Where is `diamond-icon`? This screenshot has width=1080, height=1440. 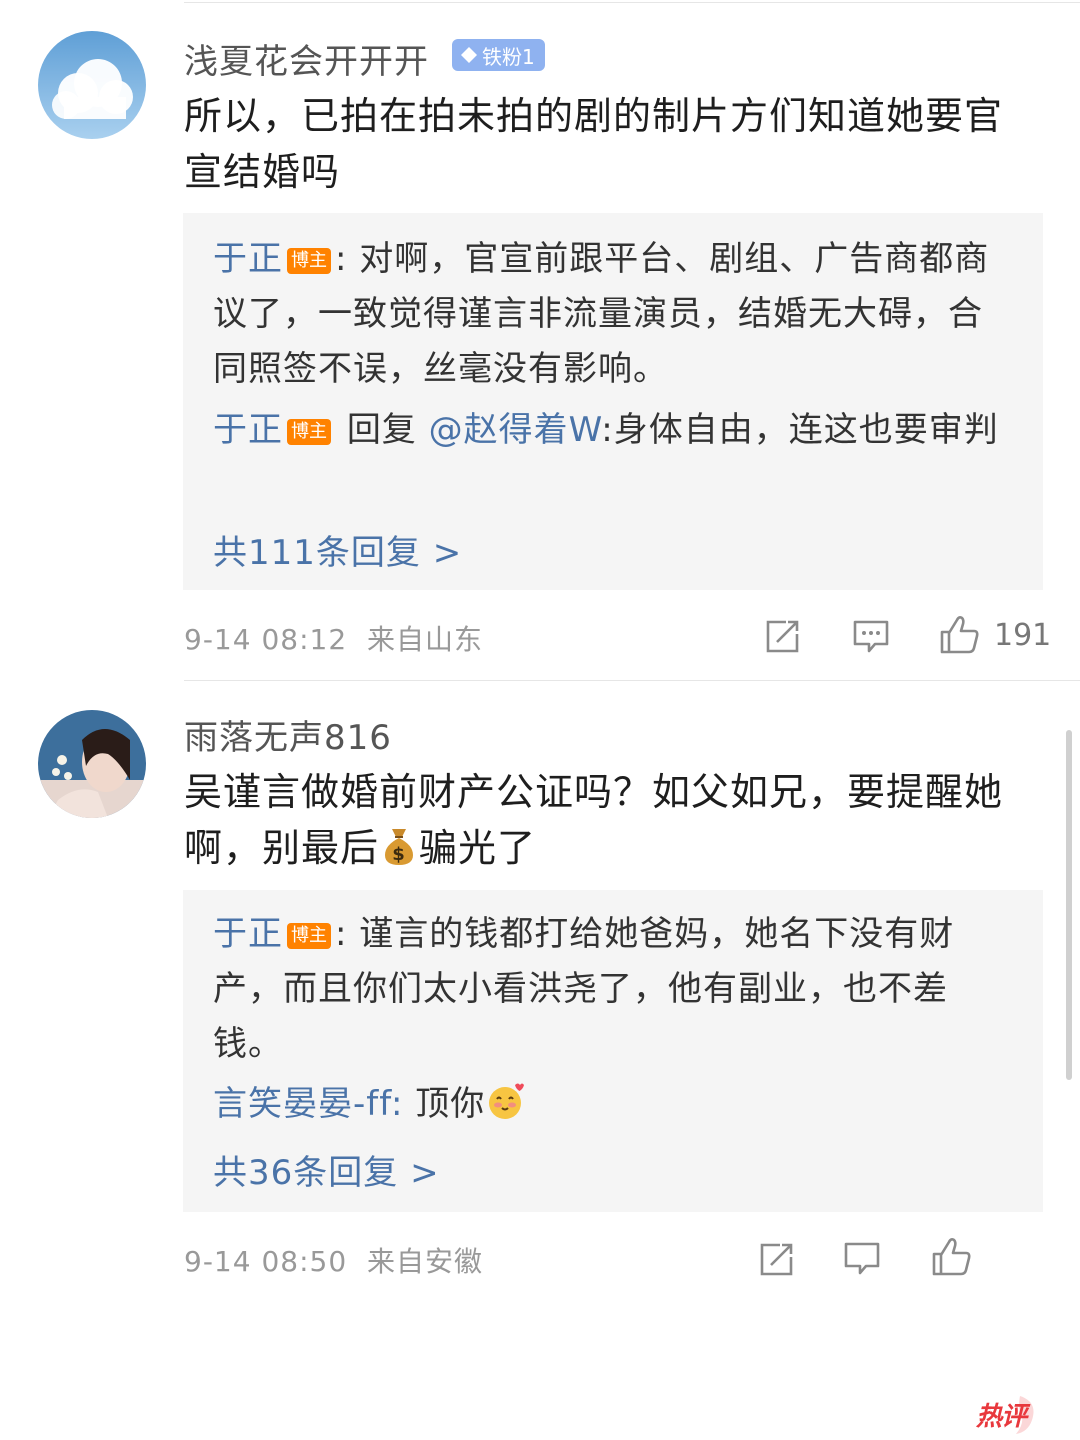
diamond-icon is located at coordinates (469, 55).